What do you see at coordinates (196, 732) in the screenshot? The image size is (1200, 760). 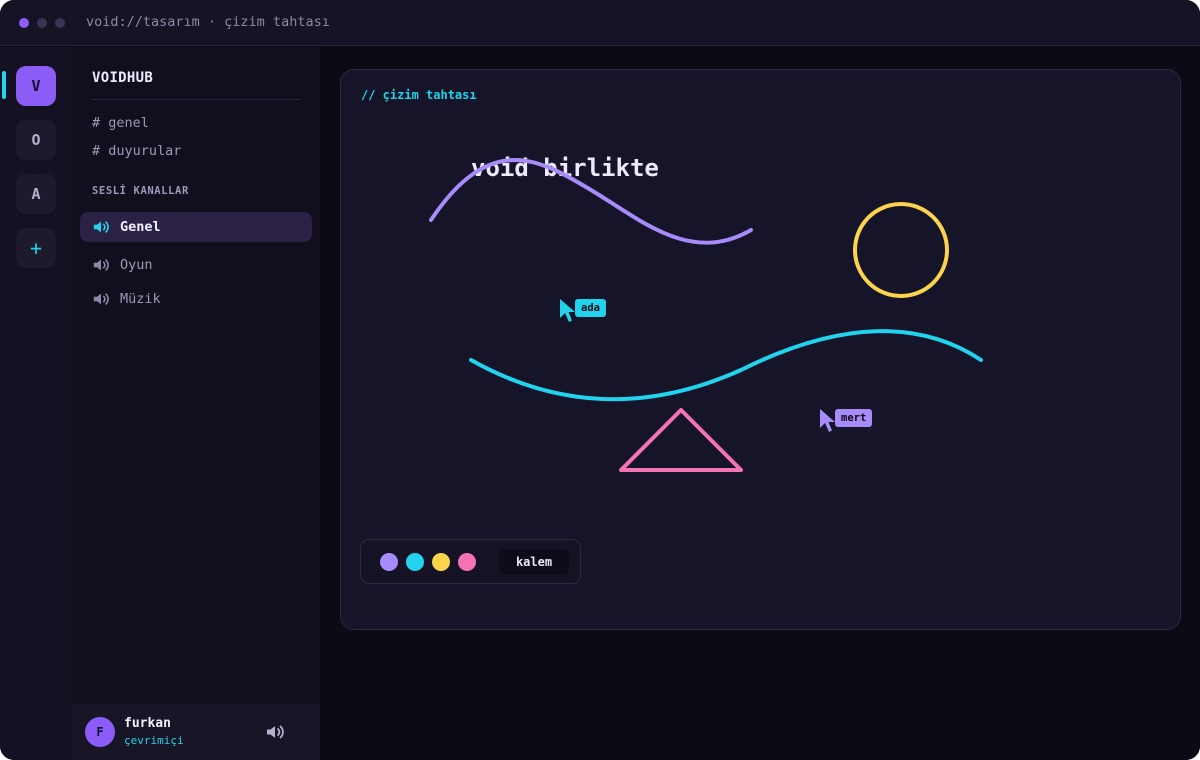 I see `user-panel: F furkan çevrimiçi` at bounding box center [196, 732].